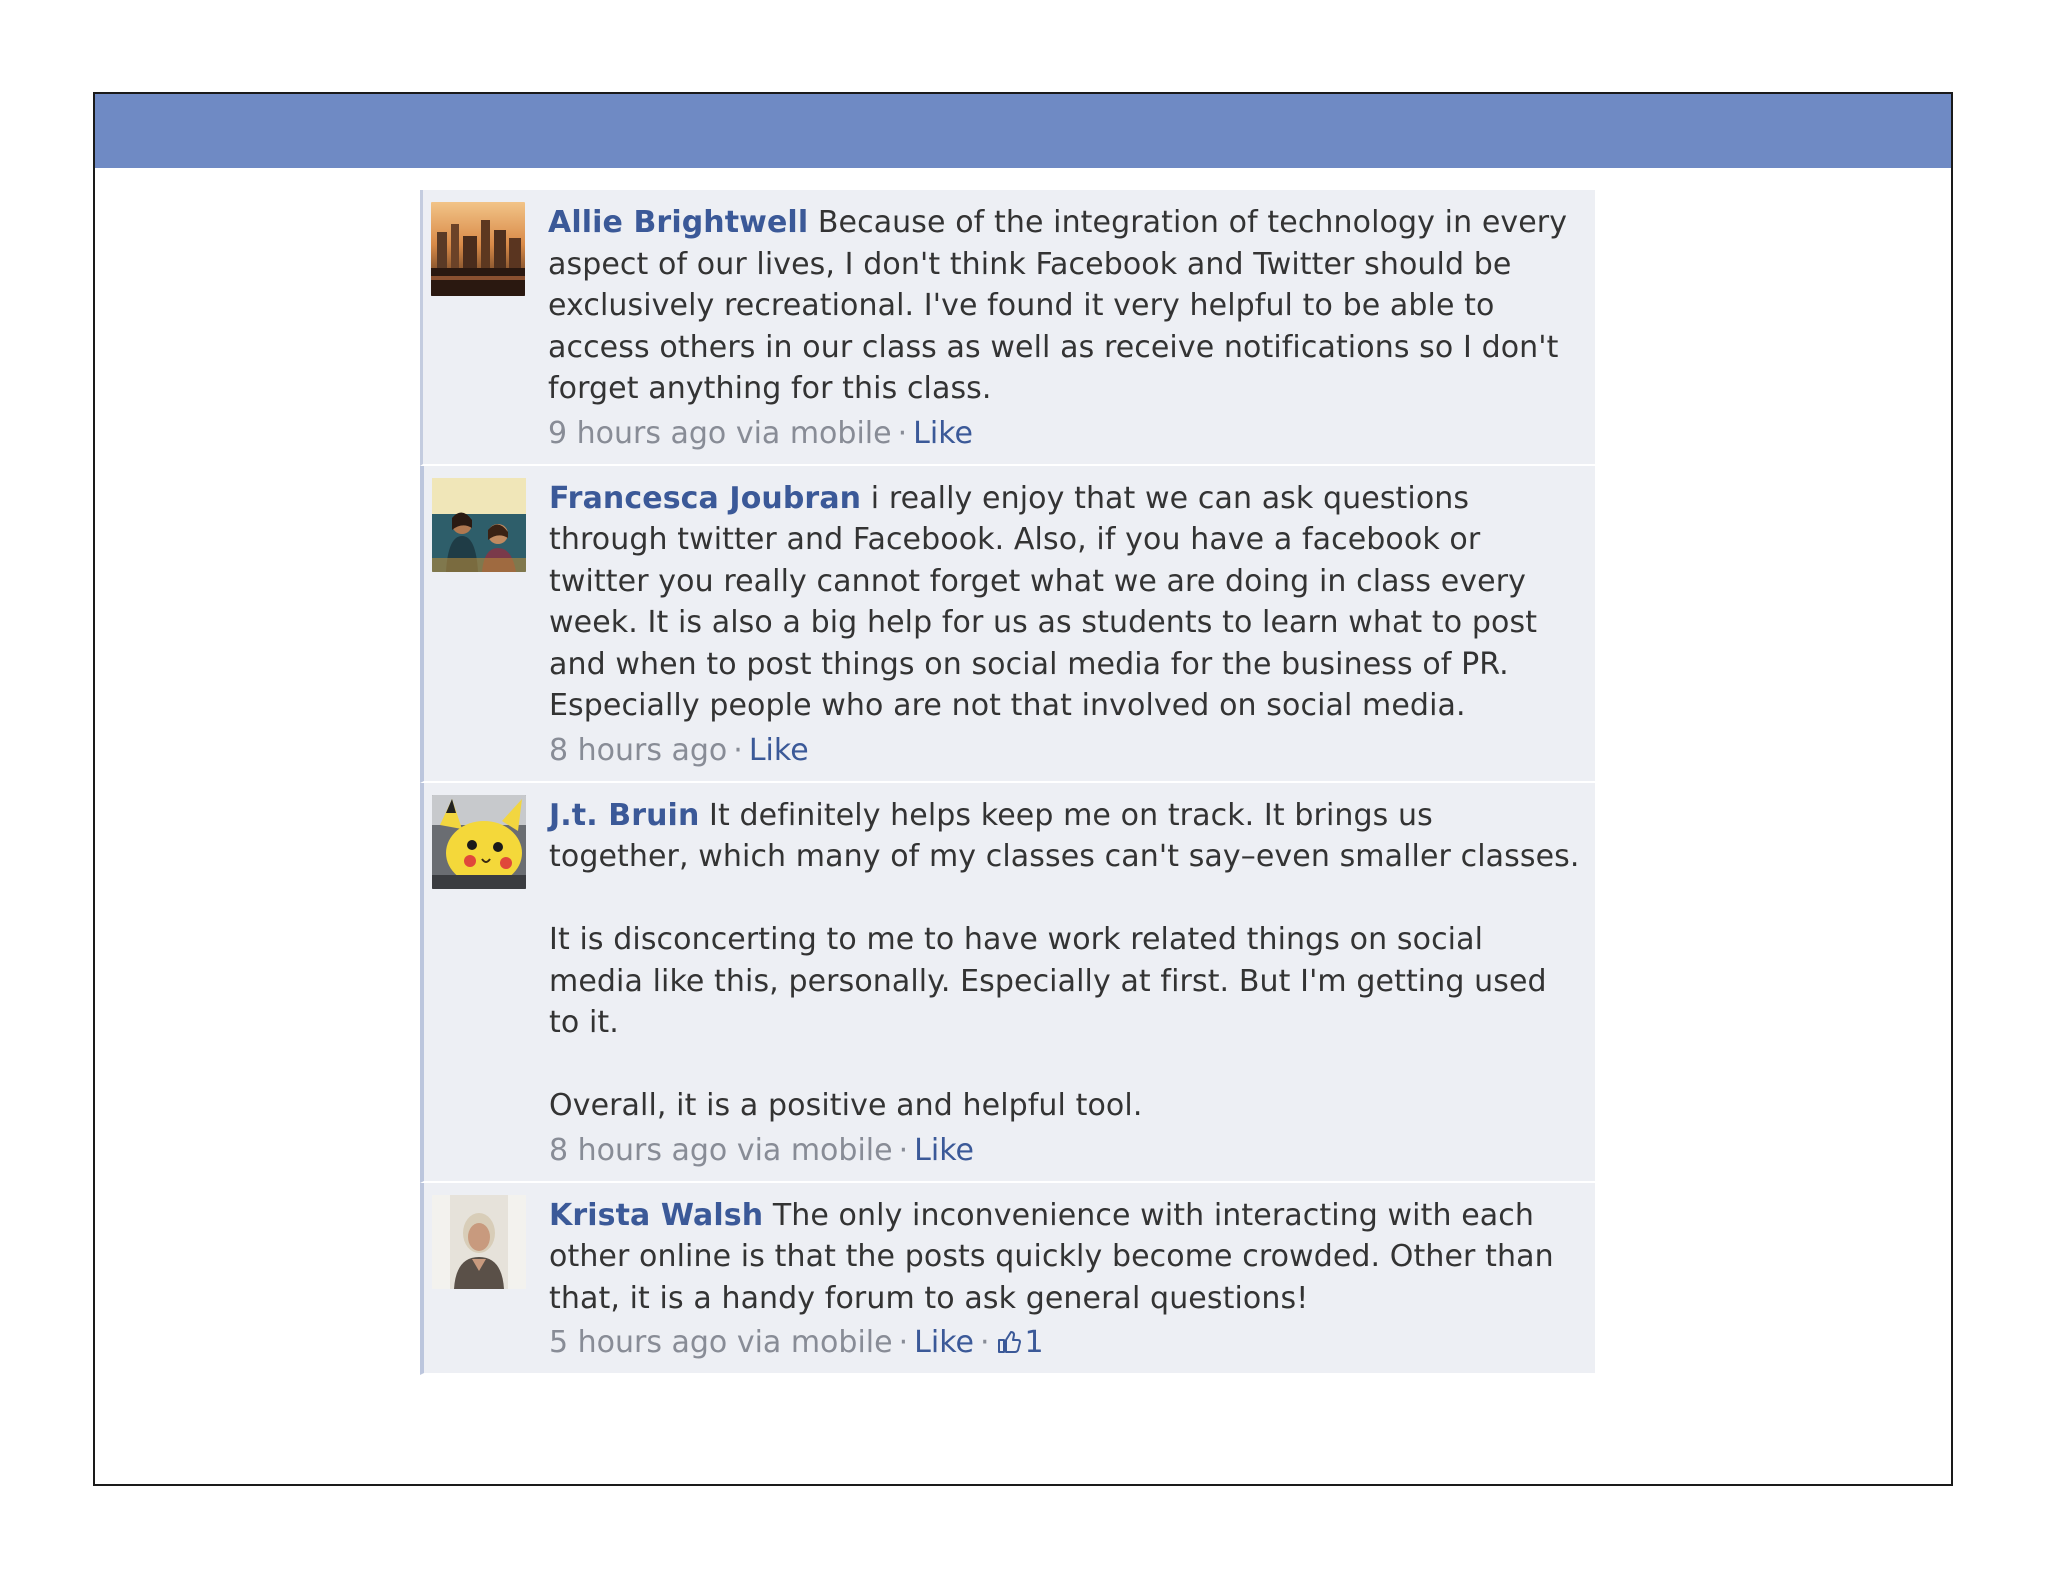 This screenshot has height=1582, width=2048. What do you see at coordinates (720, 433) in the screenshot?
I see `comment-timestamp: 9 hours ago via mobile` at bounding box center [720, 433].